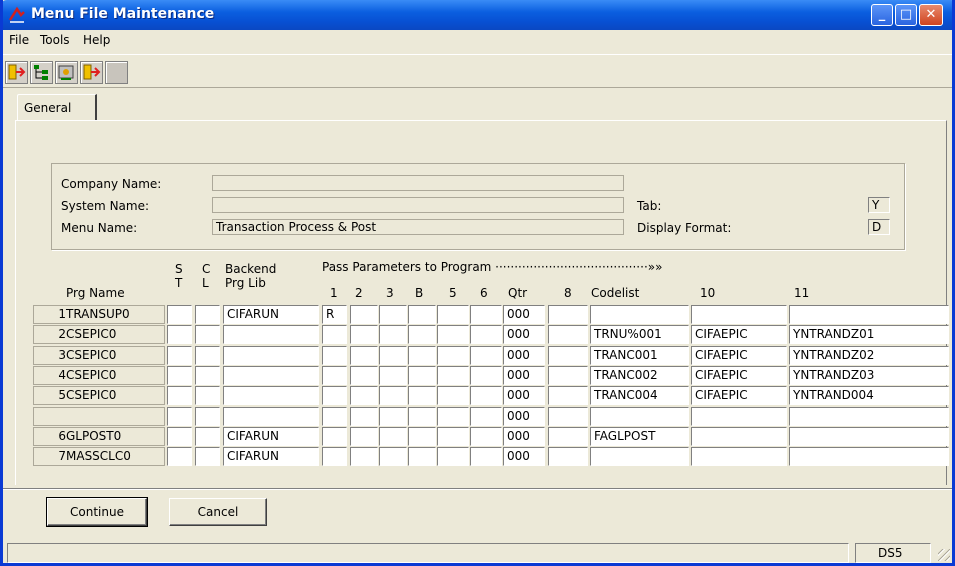 Image resolution: width=955 pixels, height=566 pixels. Describe the element at coordinates (869, 355) in the screenshot. I see `grid-cell-p11: YNTRANDZ02` at that location.